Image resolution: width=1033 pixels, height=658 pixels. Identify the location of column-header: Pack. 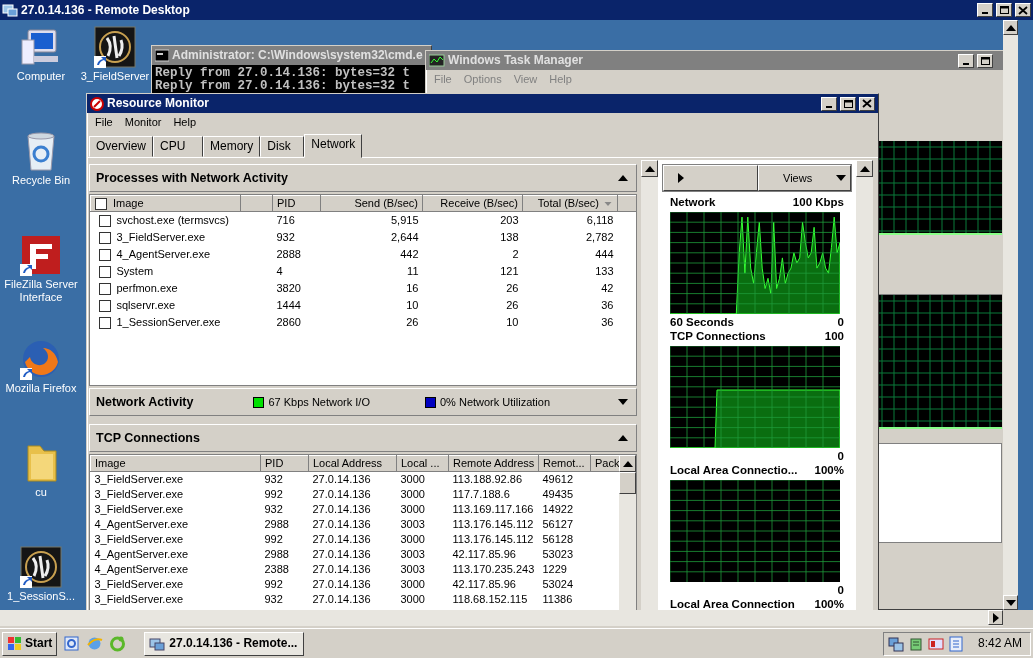
(604, 463).